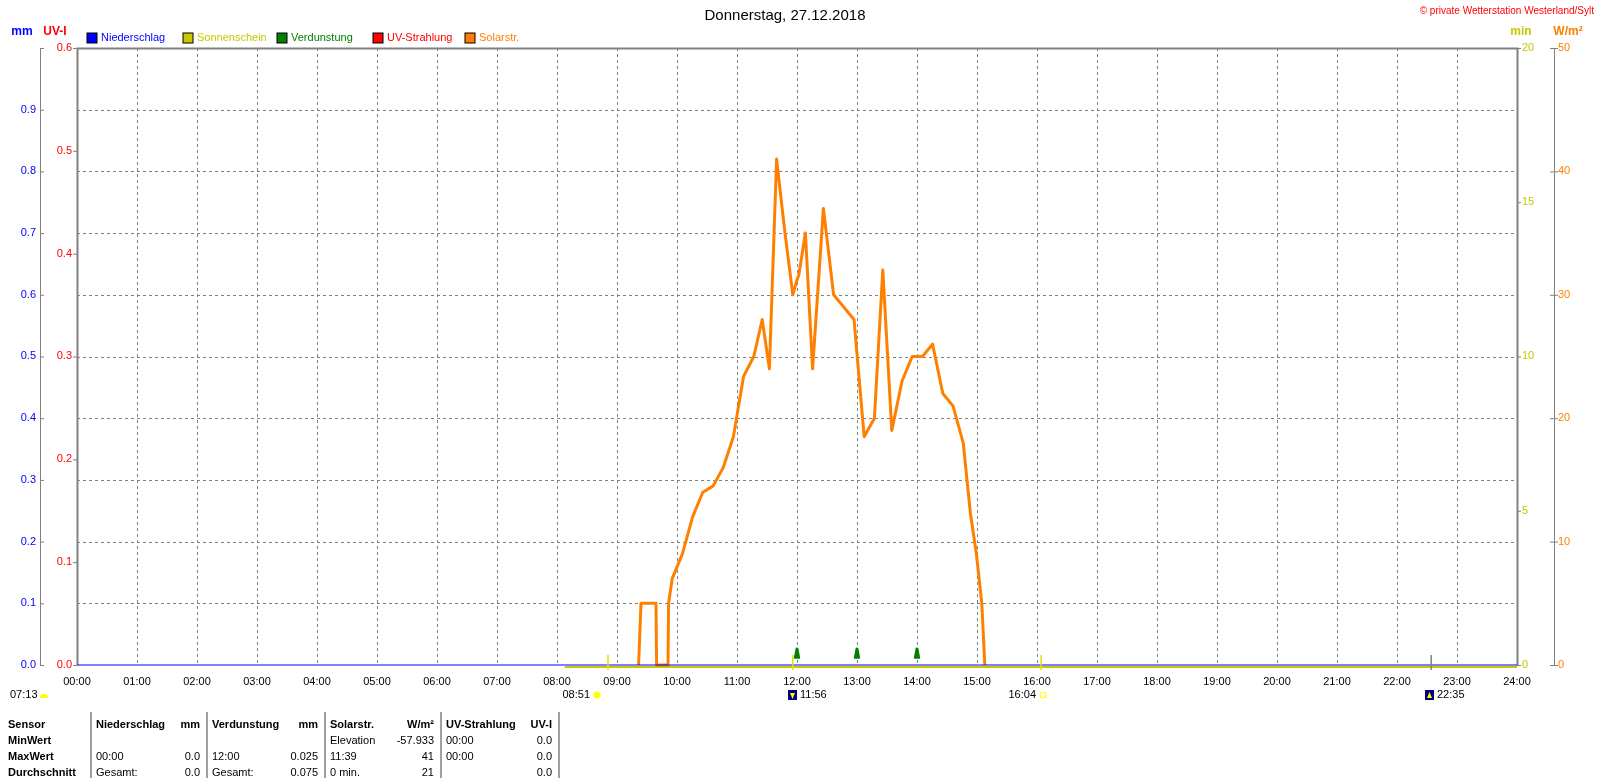 The image size is (1600, 780). Describe the element at coordinates (420, 724) in the screenshot. I see `column-header: W/m²` at that location.